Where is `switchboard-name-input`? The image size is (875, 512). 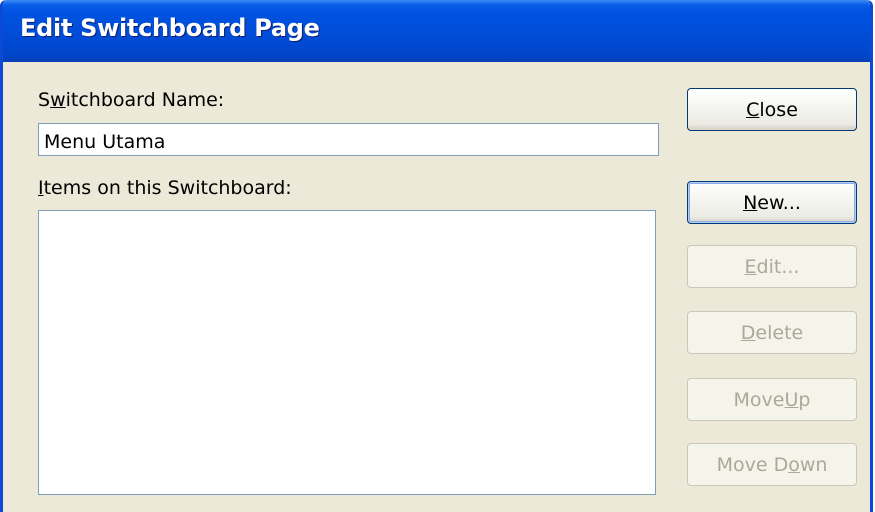
switchboard-name-input is located at coordinates (348, 139).